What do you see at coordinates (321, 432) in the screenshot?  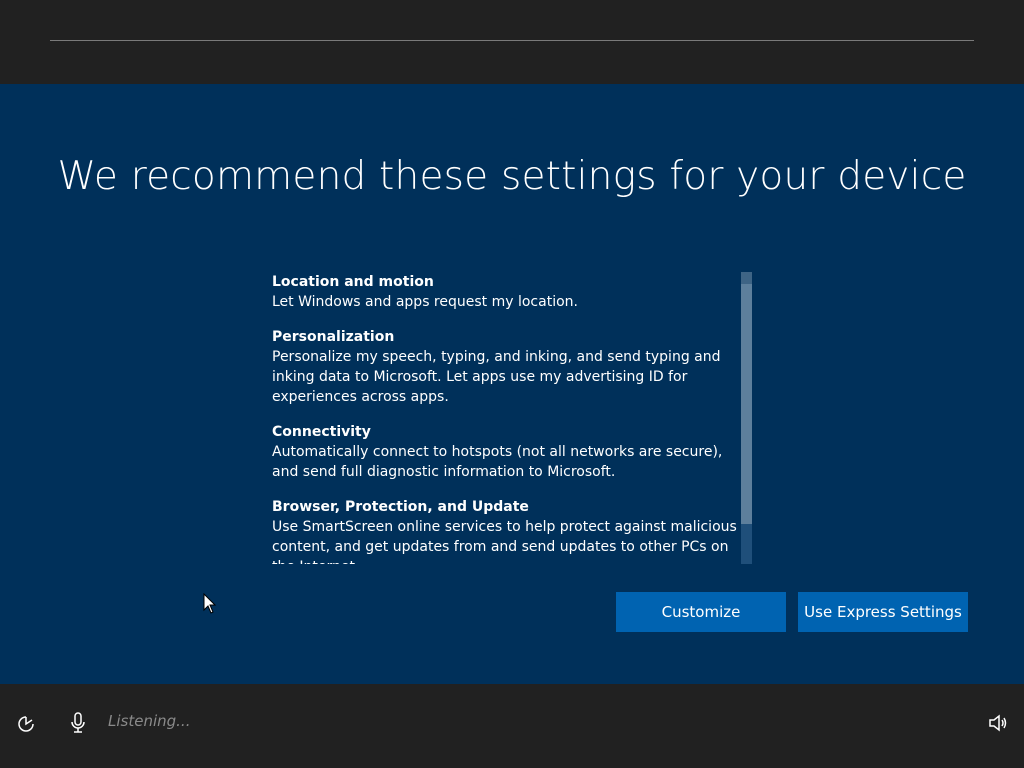 I see `section-title: Connectivity` at bounding box center [321, 432].